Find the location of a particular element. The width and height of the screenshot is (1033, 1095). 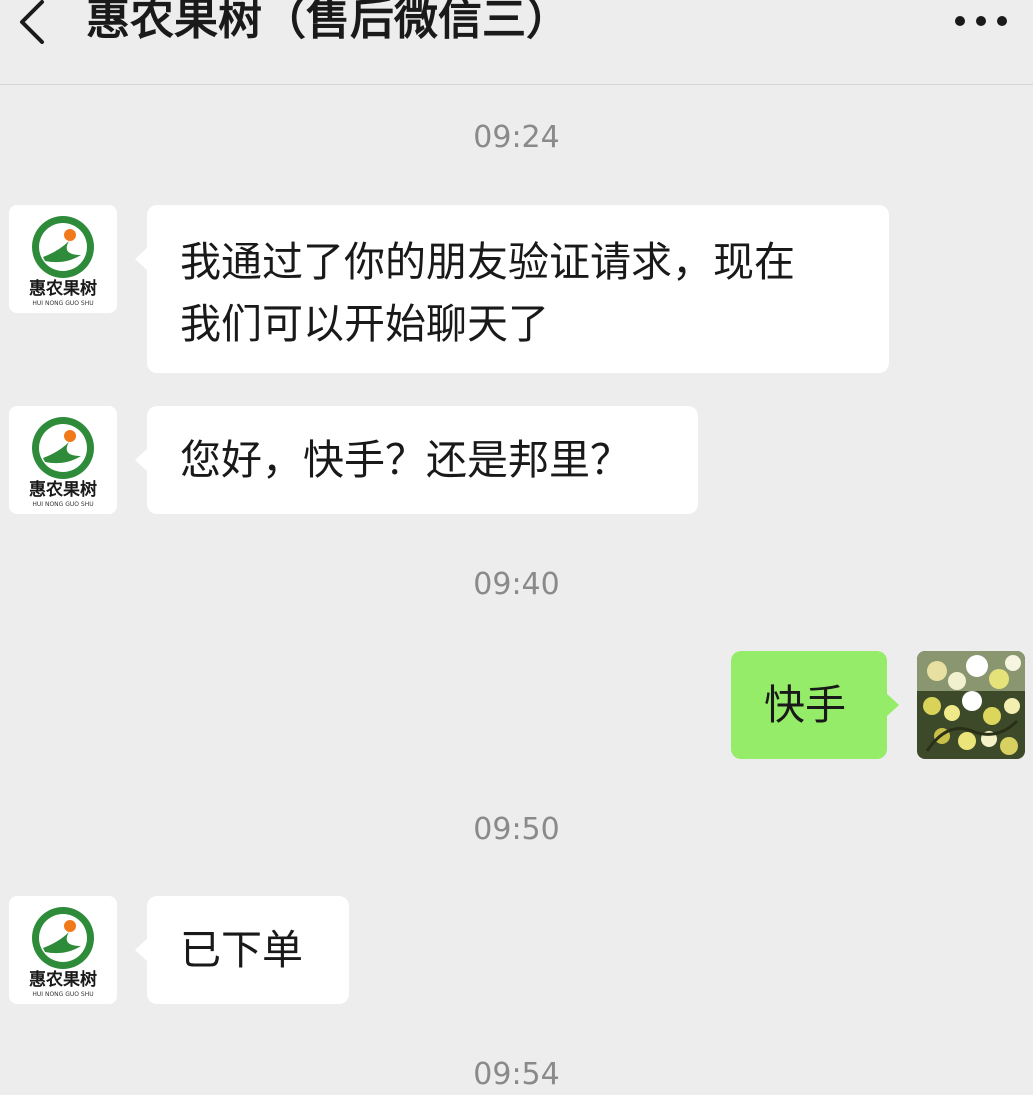

message-line: 已下单 is located at coordinates (241, 950).